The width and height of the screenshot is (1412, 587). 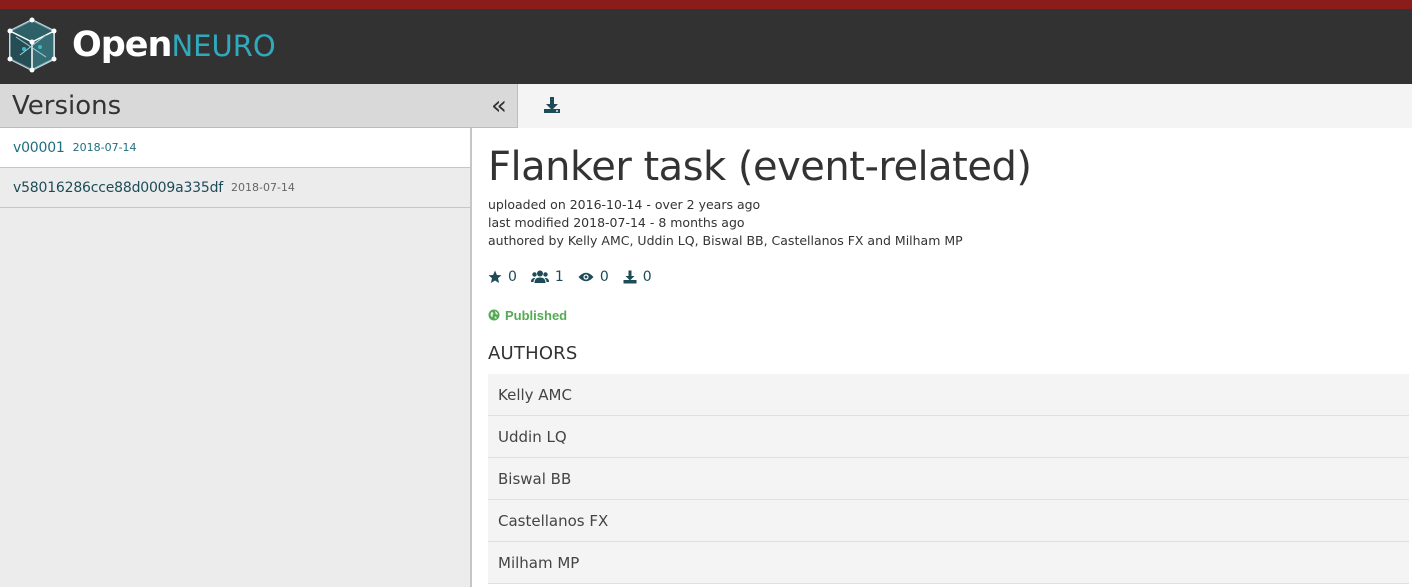 What do you see at coordinates (647, 277) in the screenshot?
I see `downloads-count: 0` at bounding box center [647, 277].